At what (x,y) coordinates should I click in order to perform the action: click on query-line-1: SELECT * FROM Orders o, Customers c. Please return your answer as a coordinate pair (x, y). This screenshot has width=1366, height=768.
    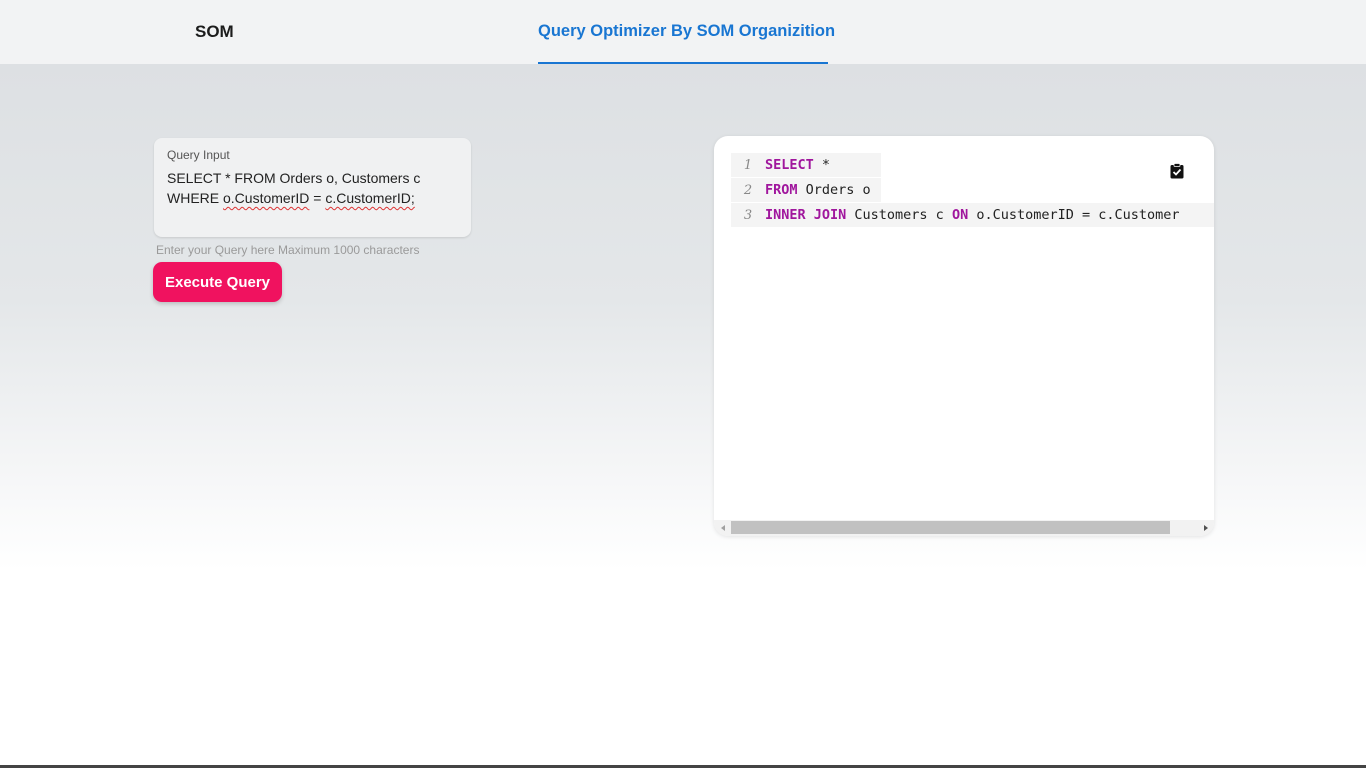
    Looking at the image, I should click on (294, 178).